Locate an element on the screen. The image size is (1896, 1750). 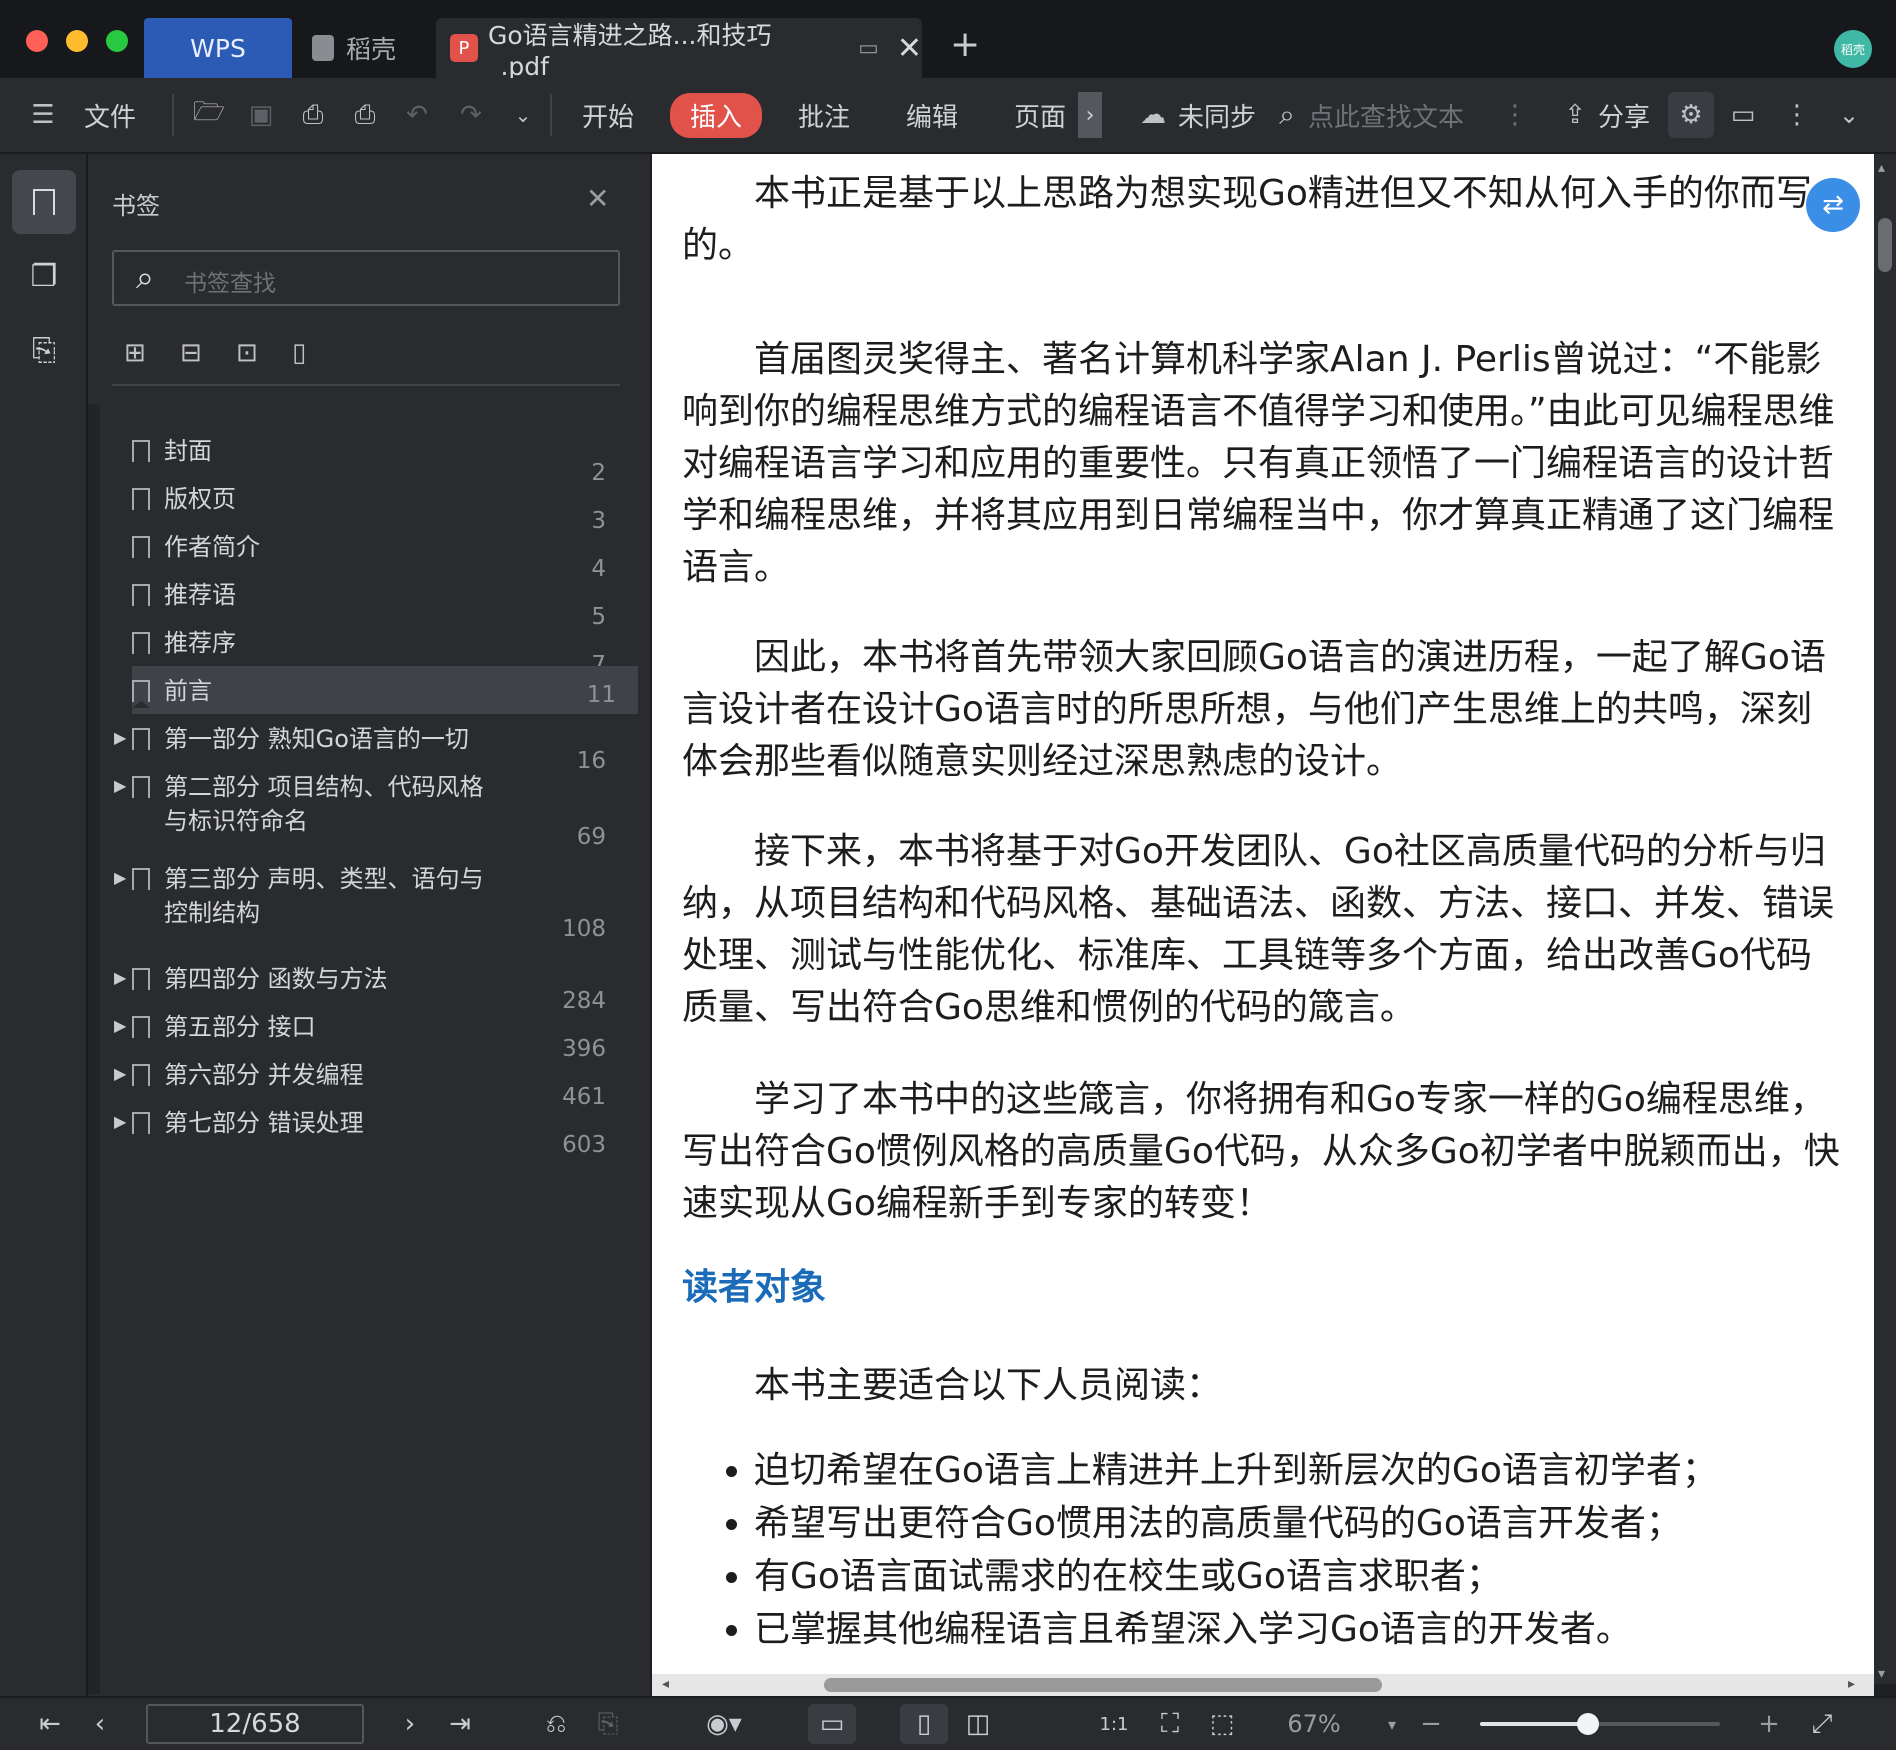
share-icon: ⇪ is located at coordinates (1575, 115).